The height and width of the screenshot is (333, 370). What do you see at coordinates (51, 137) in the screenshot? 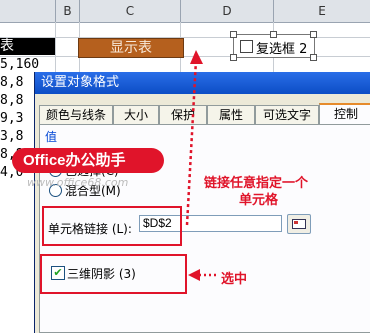
I see `value-group-title: 值` at bounding box center [51, 137].